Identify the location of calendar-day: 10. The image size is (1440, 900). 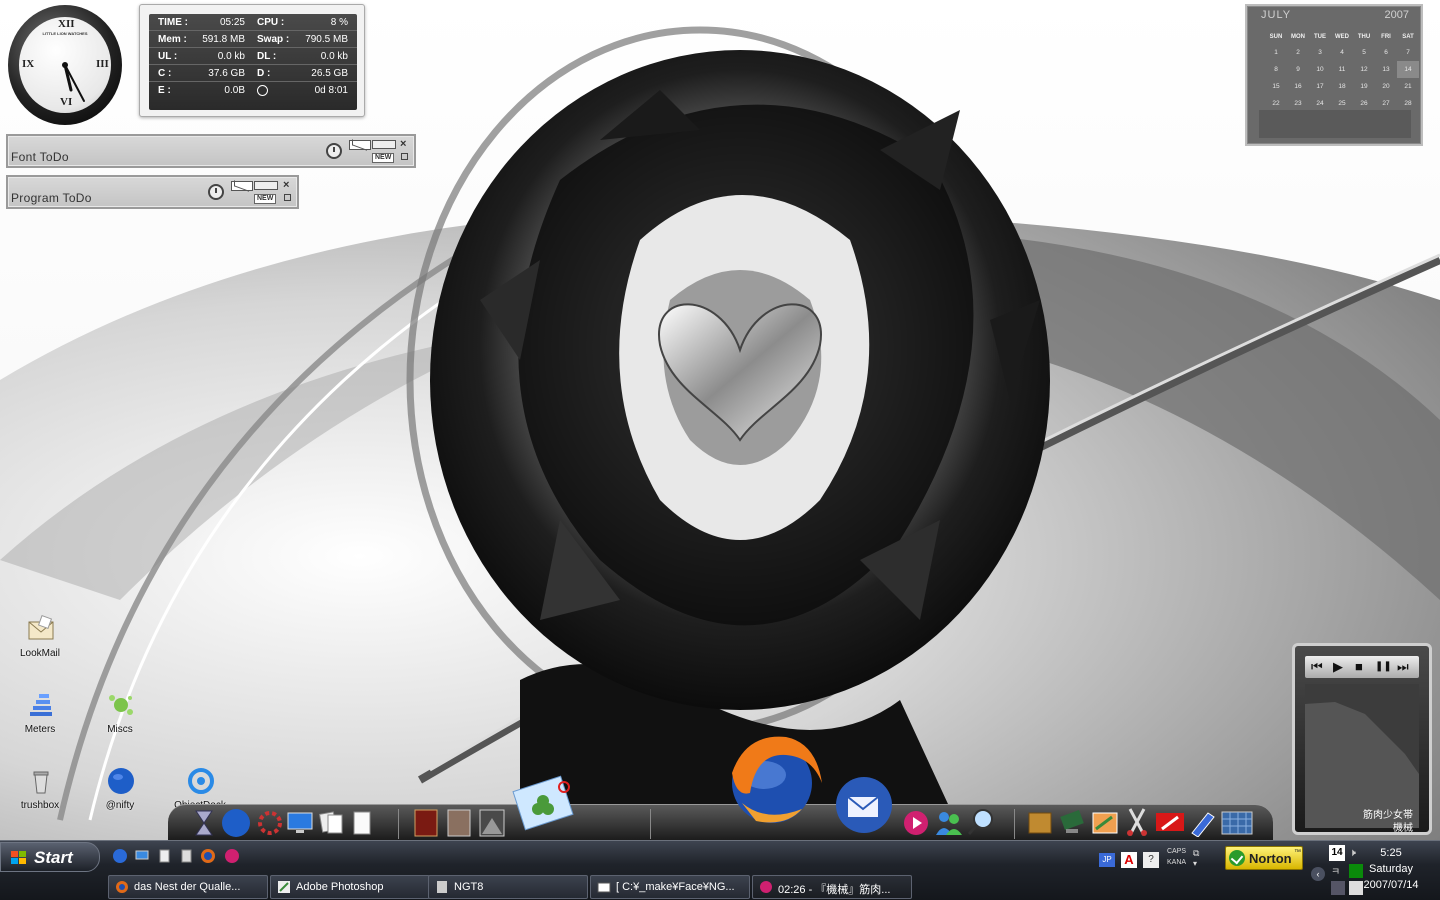
(1320, 69).